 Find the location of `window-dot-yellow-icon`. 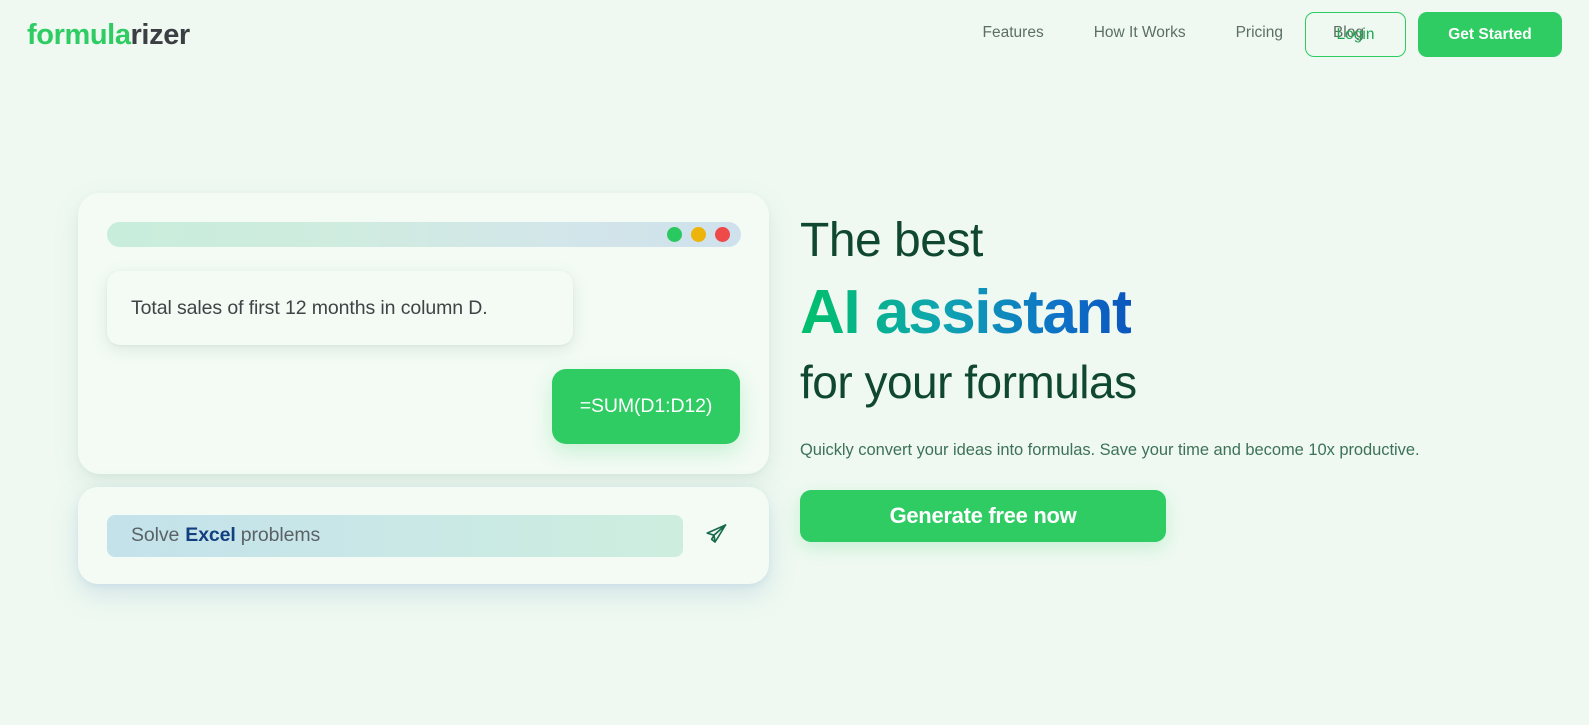

window-dot-yellow-icon is located at coordinates (698, 234).